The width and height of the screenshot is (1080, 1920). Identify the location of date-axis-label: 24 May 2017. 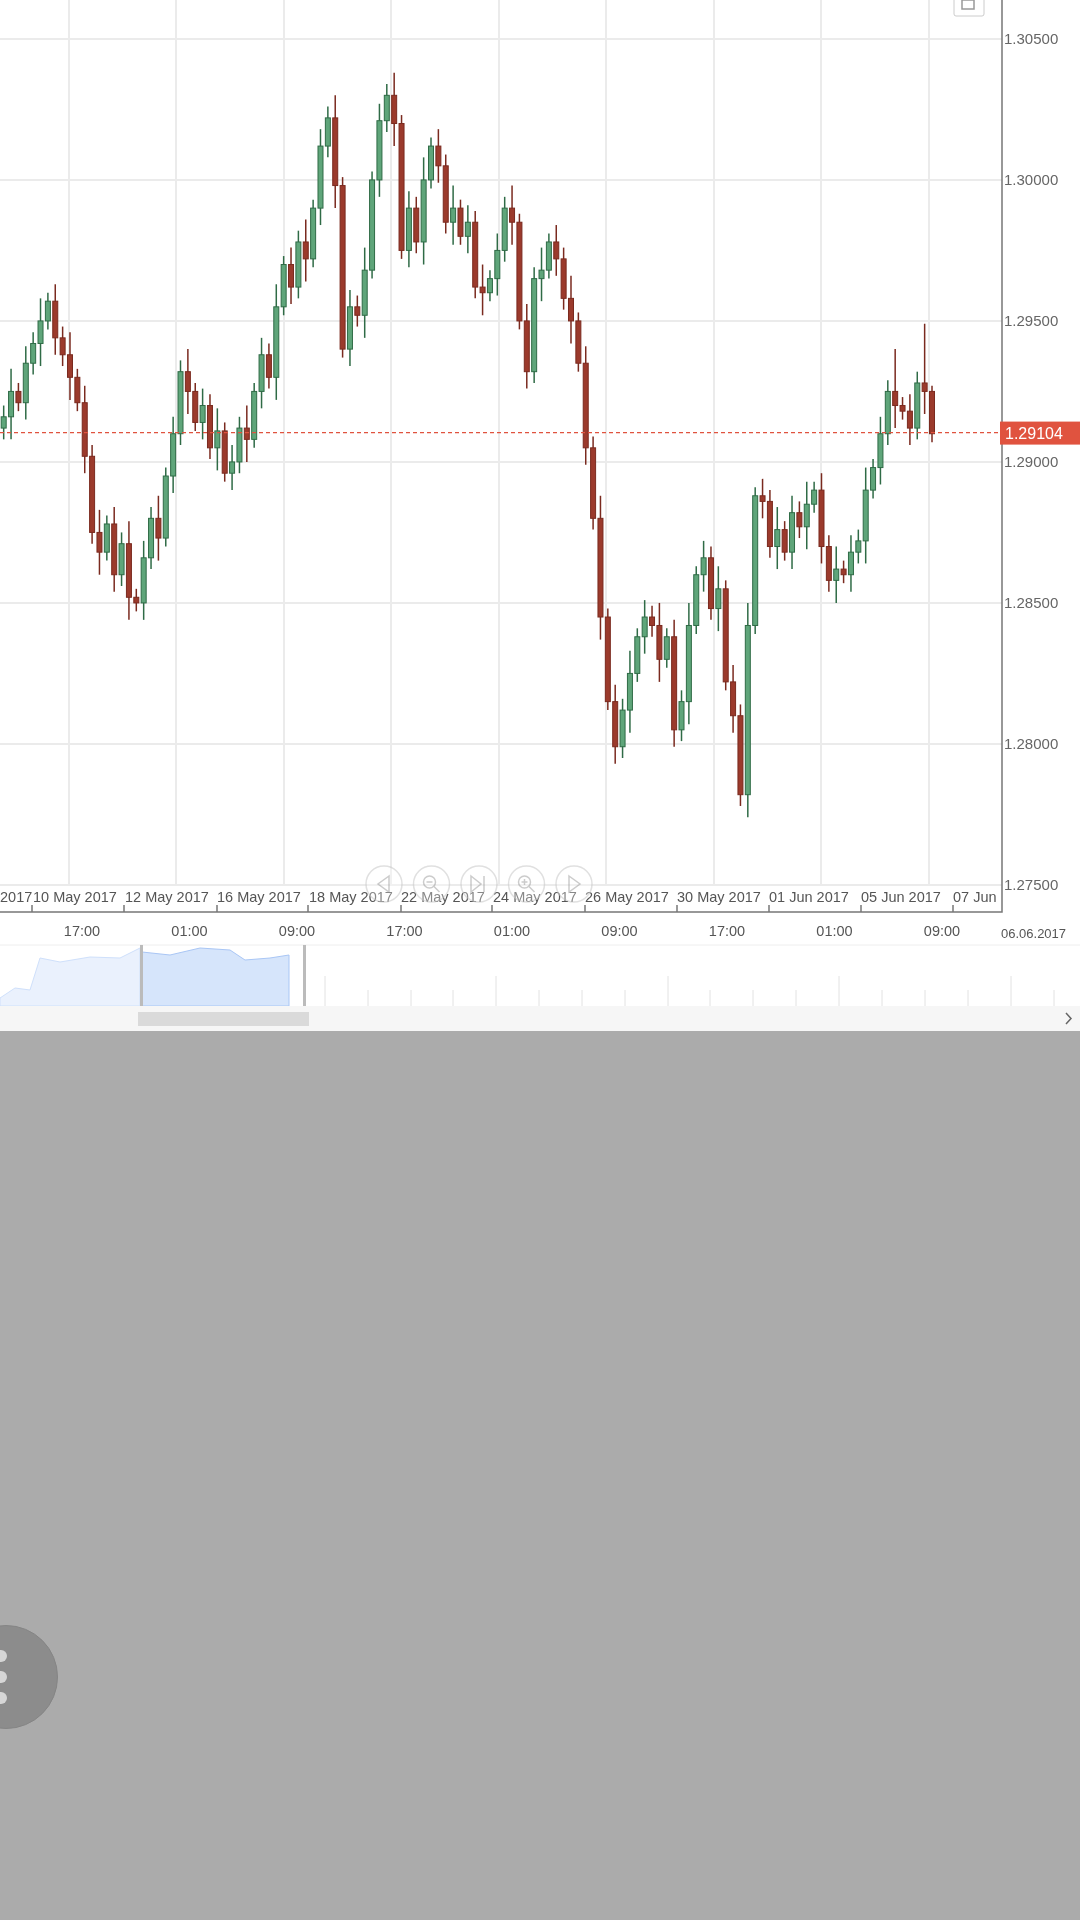
(535, 897).